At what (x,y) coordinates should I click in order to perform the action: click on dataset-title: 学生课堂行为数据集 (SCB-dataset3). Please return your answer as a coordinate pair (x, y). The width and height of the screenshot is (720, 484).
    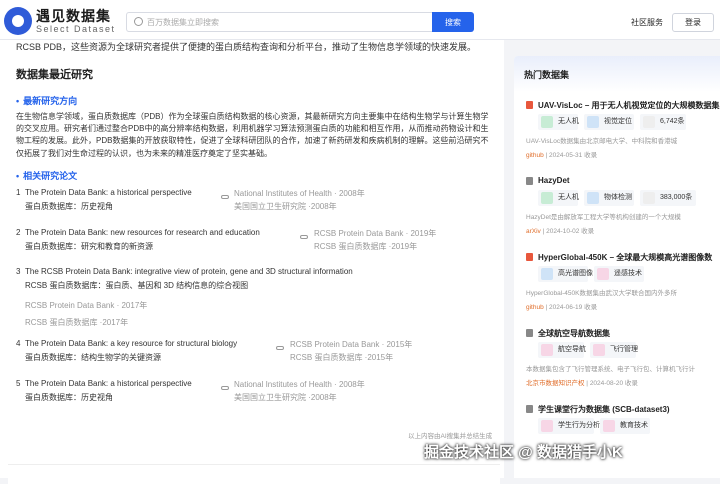
    Looking at the image, I should click on (604, 409).